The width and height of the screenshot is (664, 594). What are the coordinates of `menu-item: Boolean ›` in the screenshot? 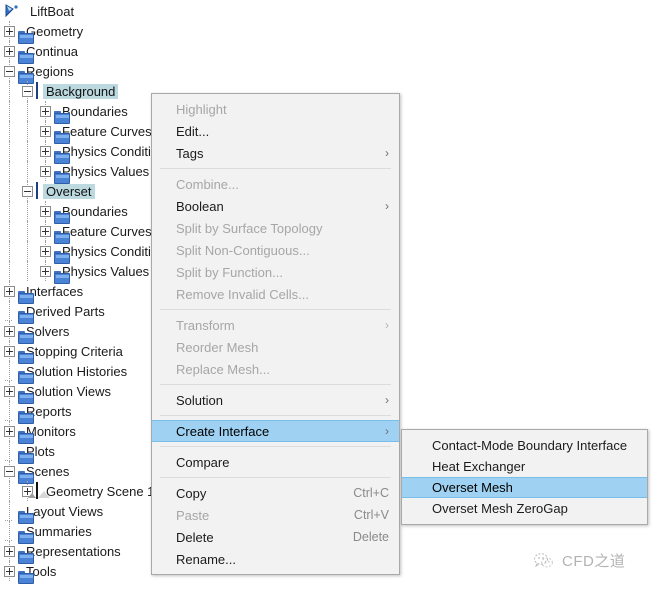 It's located at (275, 206).